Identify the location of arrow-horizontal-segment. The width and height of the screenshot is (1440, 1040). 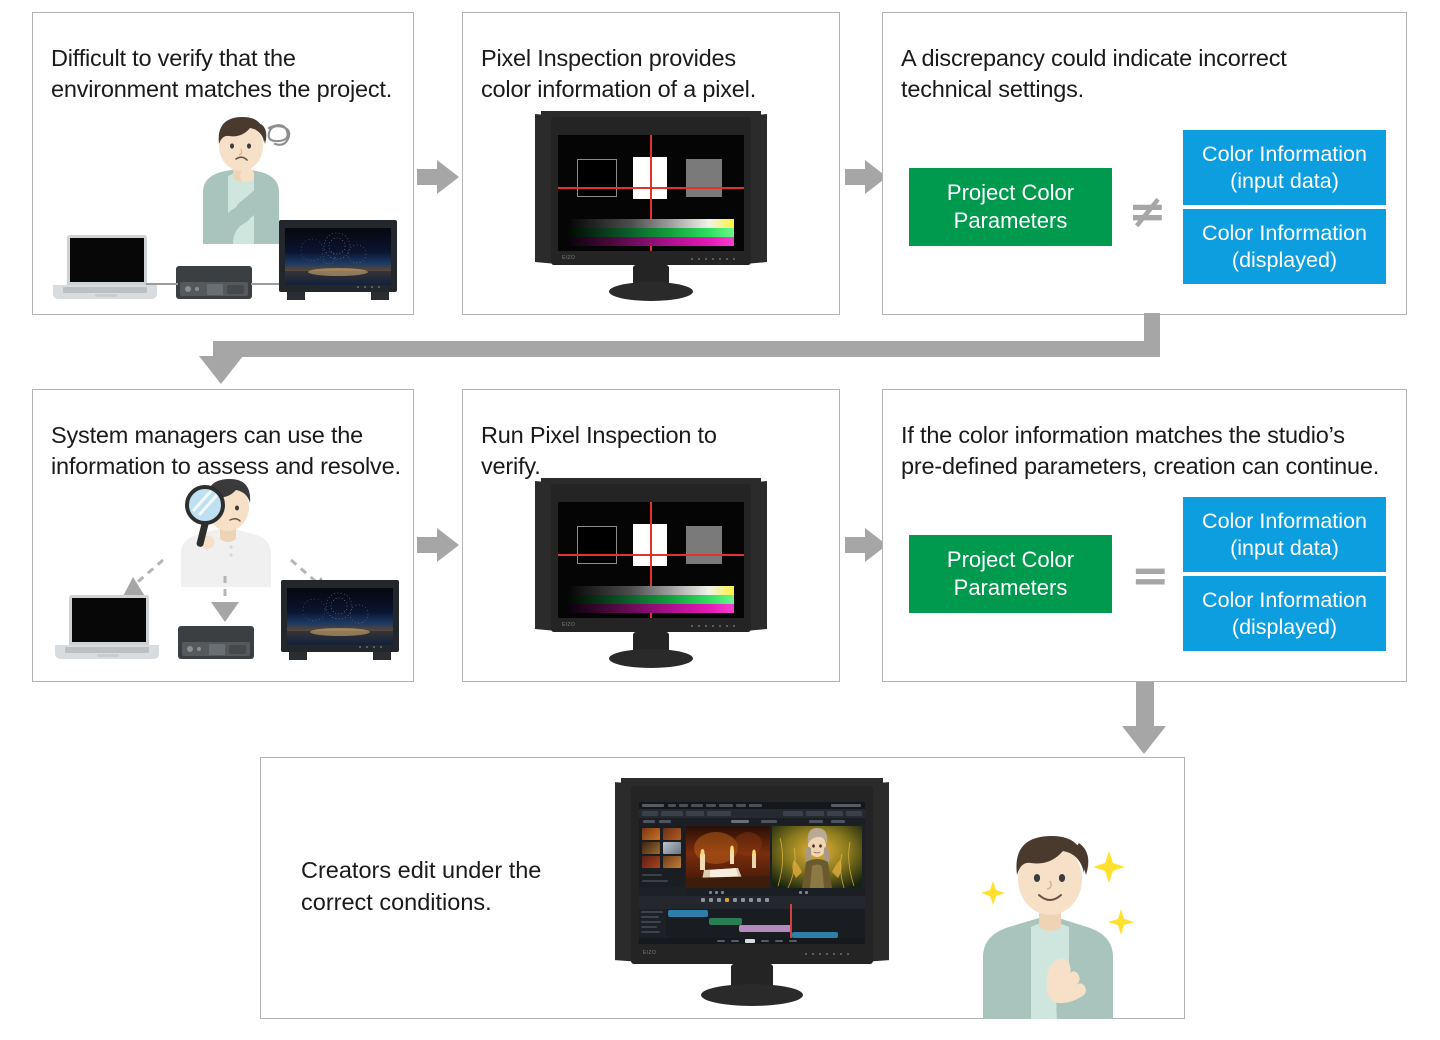
(686, 349).